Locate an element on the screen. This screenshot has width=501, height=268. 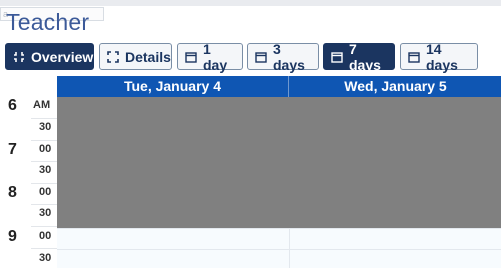
three-days-button-label: 3 days is located at coordinates (289, 56).